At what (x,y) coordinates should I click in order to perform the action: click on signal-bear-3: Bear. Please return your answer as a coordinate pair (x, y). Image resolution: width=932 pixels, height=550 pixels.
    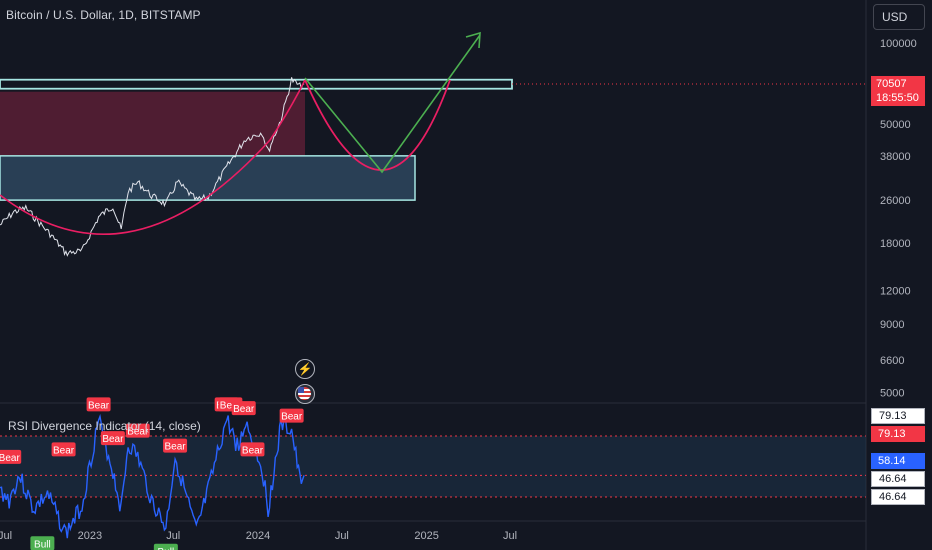
    Looking at the image, I should click on (63, 449).